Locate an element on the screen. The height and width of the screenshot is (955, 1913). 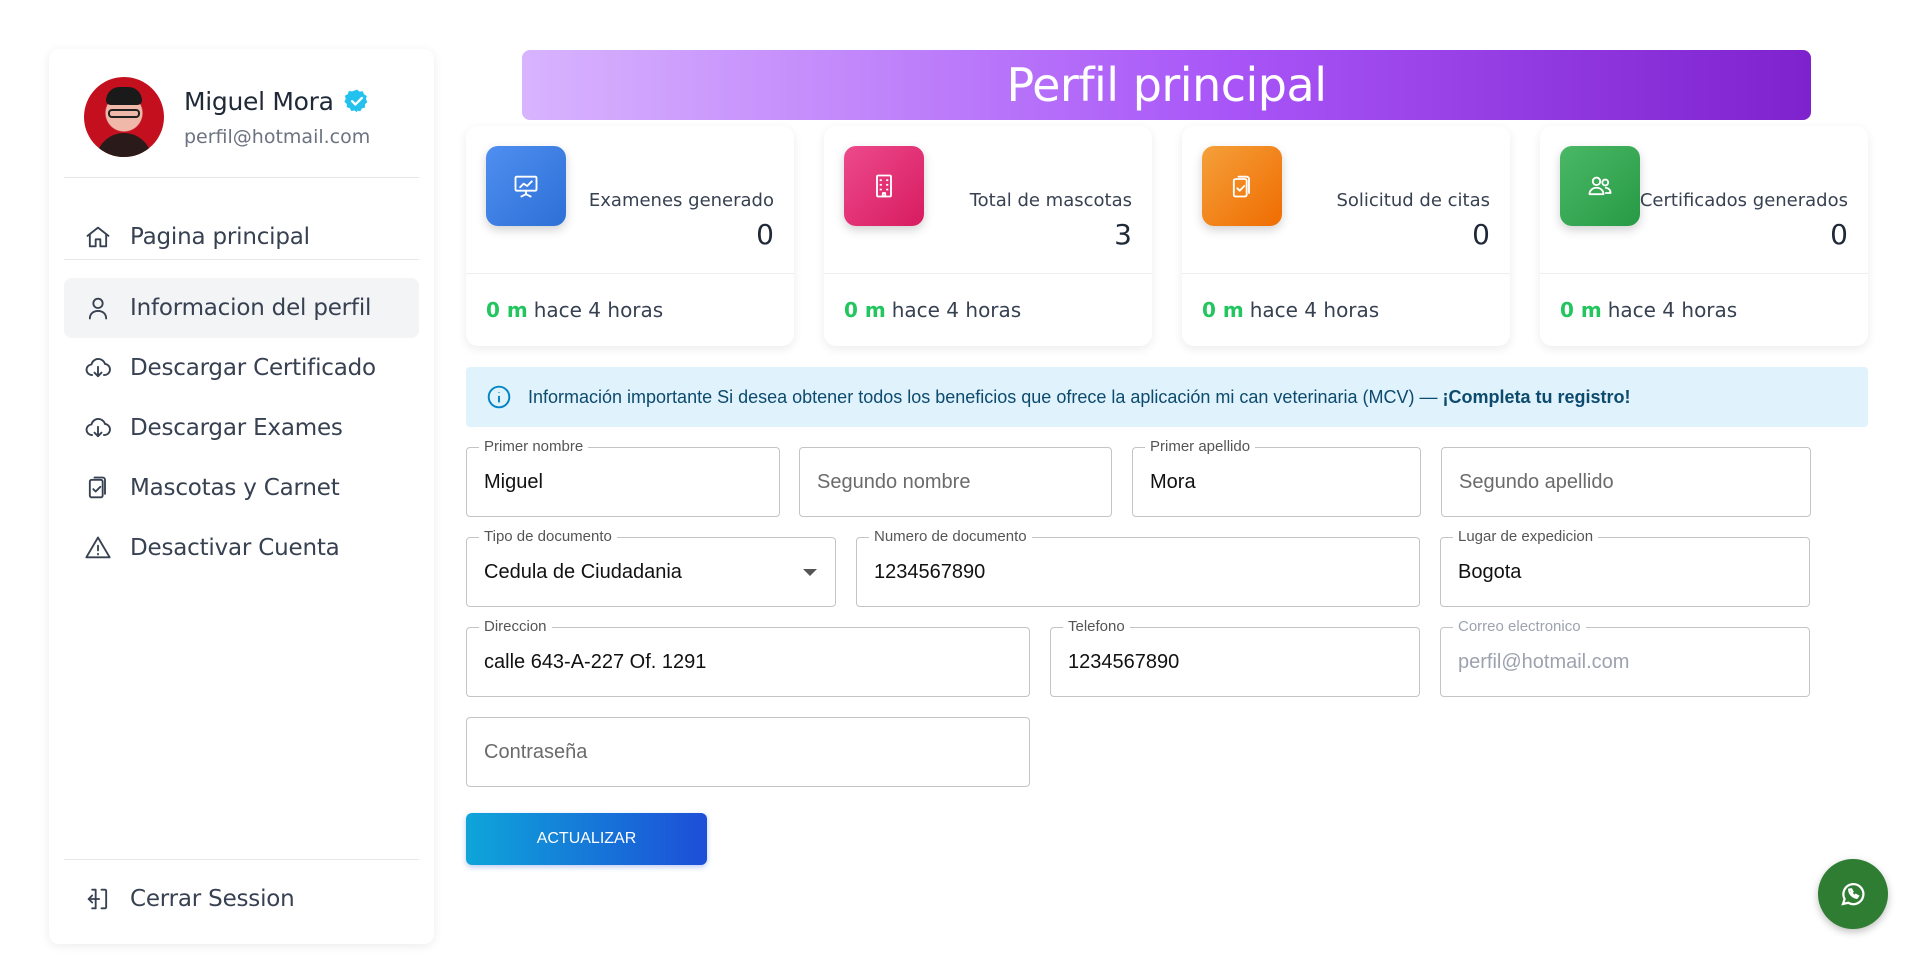
stat-card-label: Certificados generados is located at coordinates (1743, 200).